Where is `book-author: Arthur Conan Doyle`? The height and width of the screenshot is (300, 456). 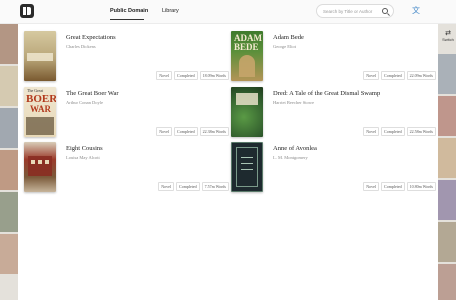 book-author: Arthur Conan Doyle is located at coordinates (84, 102).